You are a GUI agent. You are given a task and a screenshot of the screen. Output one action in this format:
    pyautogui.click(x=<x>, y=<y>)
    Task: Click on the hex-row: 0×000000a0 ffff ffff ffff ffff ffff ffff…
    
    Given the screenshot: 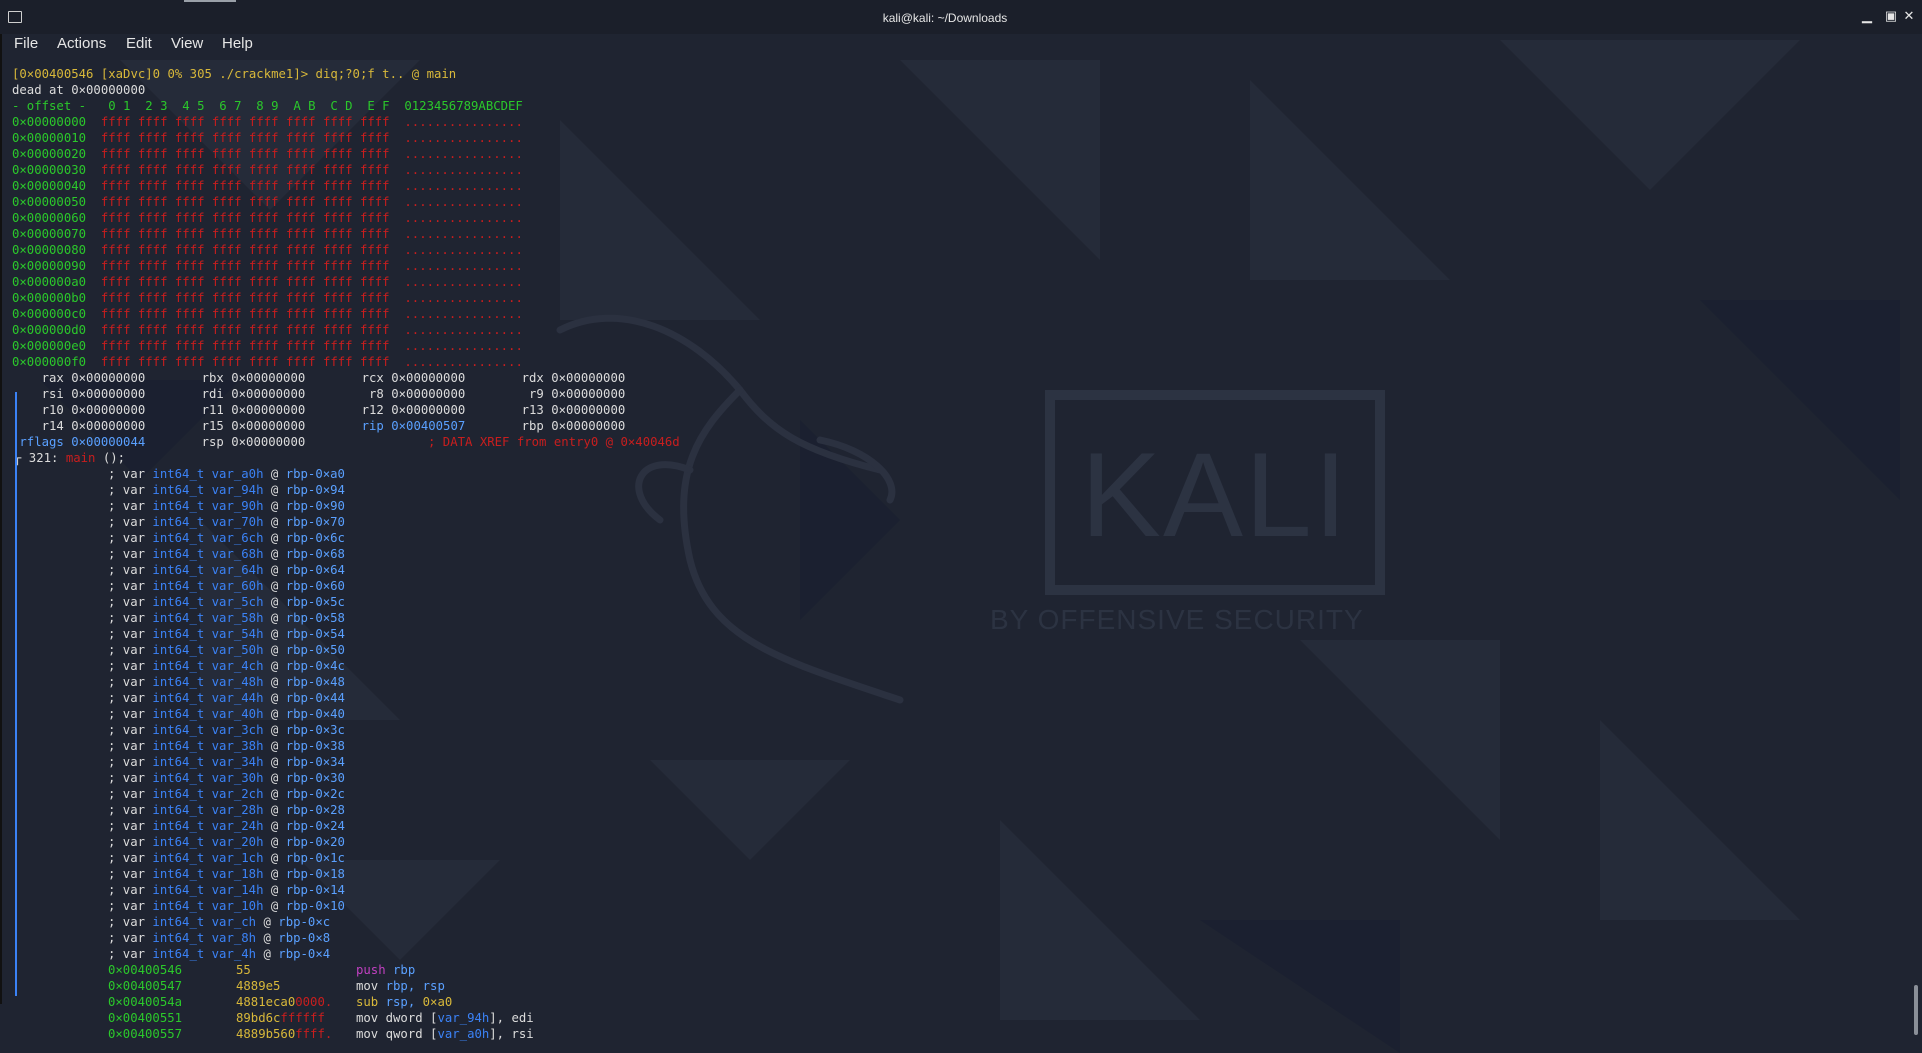 What is the action you would take?
    pyautogui.click(x=267, y=282)
    